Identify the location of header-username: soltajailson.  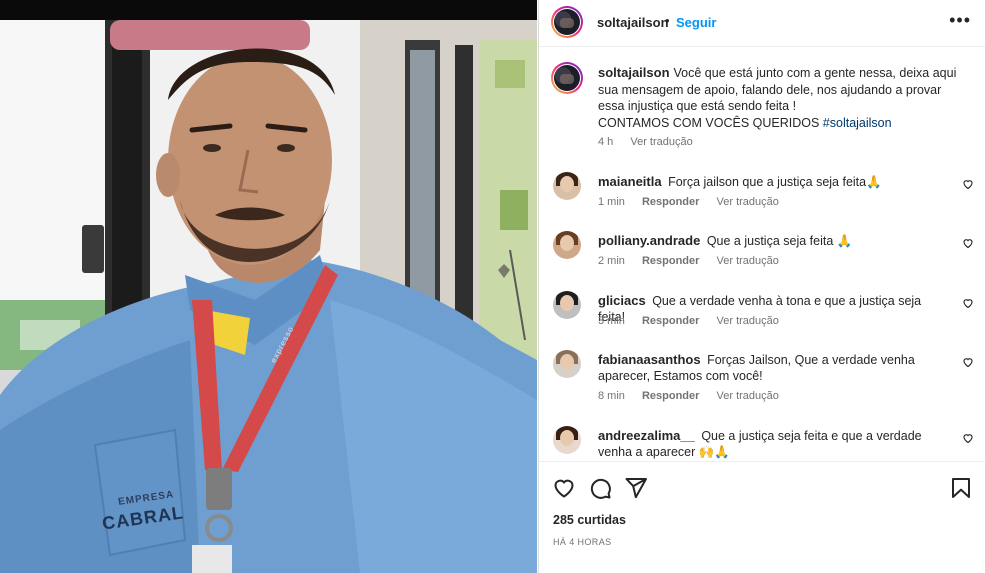
(633, 22).